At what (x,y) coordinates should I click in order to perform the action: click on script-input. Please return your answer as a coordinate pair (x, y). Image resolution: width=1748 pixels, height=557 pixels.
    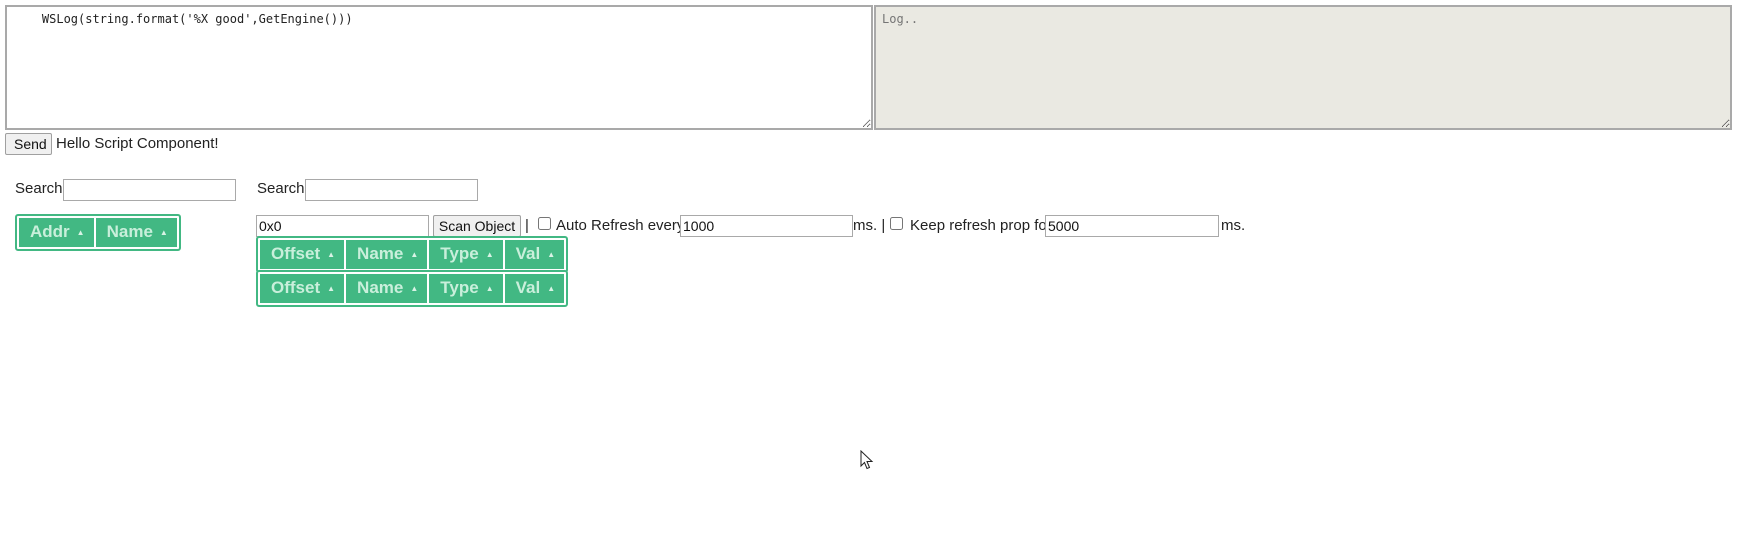
    Looking at the image, I should click on (439, 67).